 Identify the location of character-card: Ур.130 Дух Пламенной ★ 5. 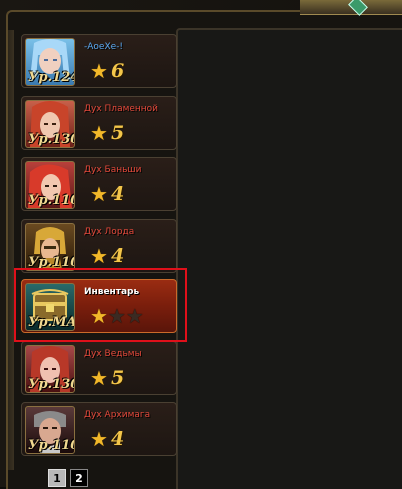
(99, 123).